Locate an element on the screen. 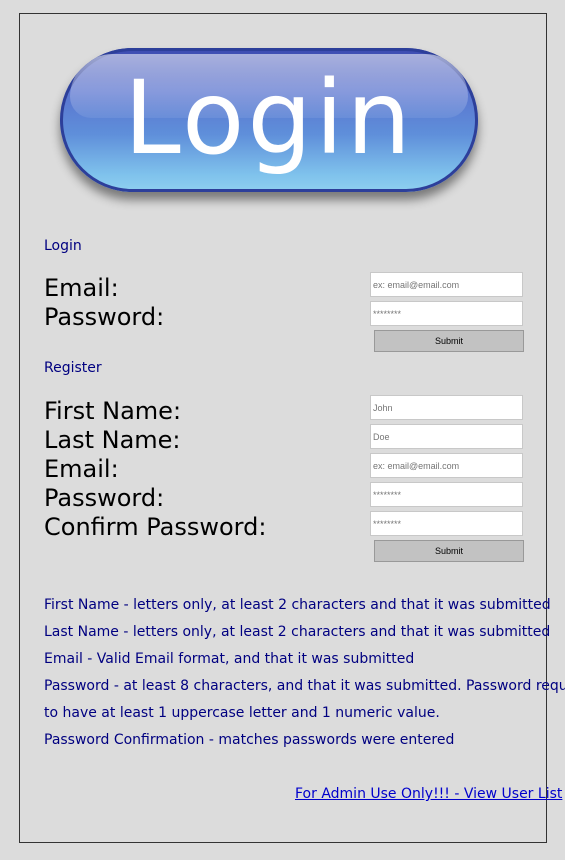 The width and height of the screenshot is (565, 860). first-name-label: First Name: is located at coordinates (113, 411).